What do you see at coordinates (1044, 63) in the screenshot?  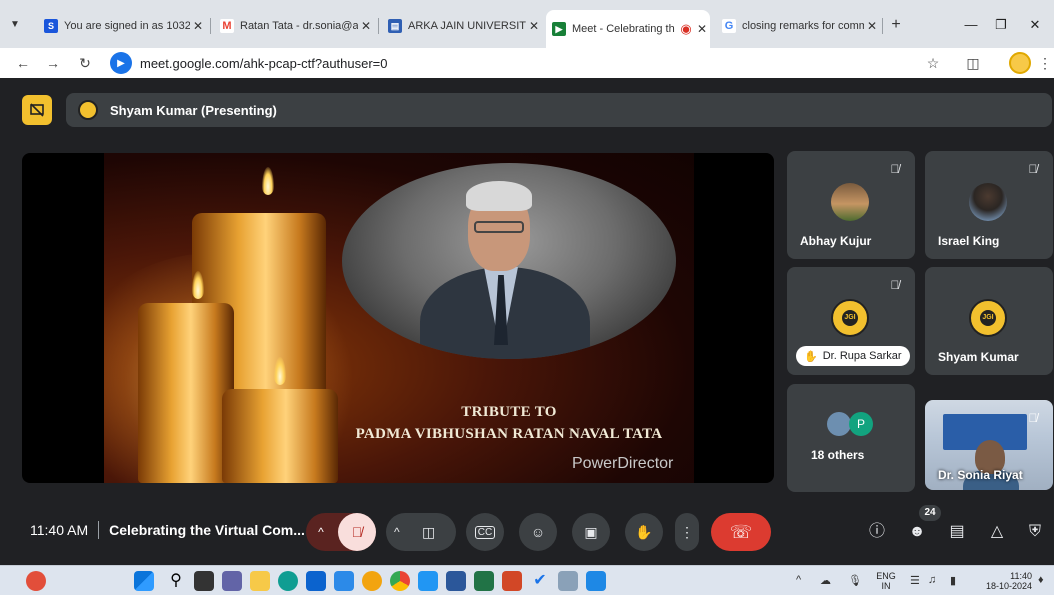 I see `menu-icon: ⋮` at bounding box center [1044, 63].